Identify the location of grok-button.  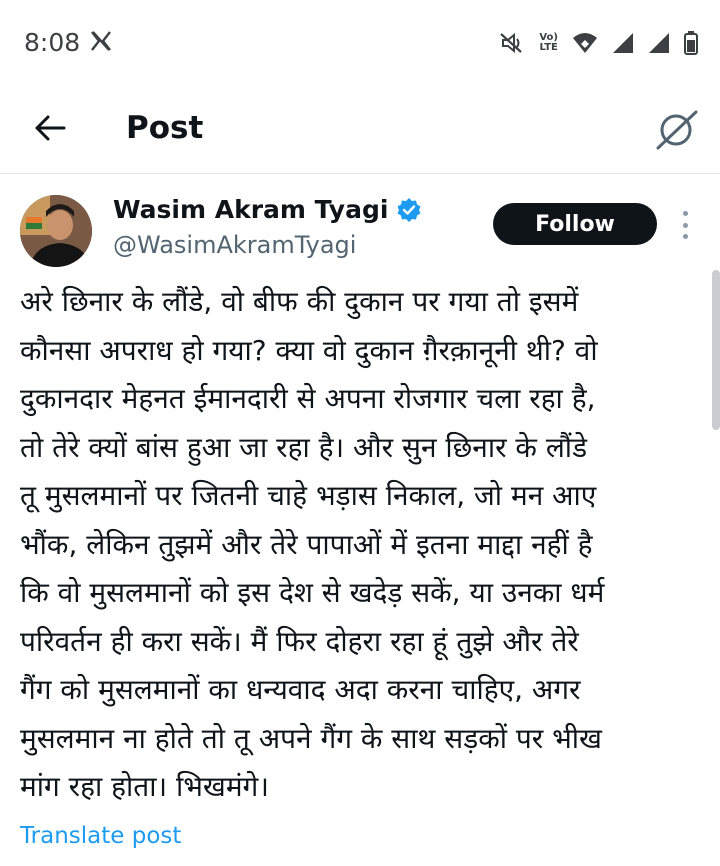
(677, 129).